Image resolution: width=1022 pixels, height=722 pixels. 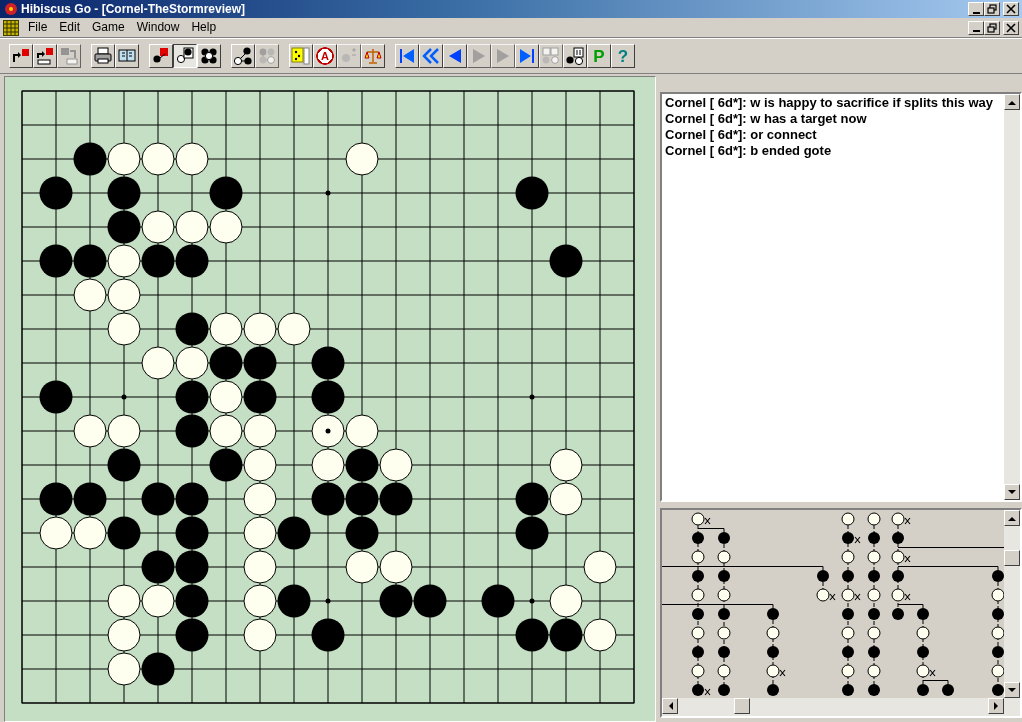 I want to click on variation-tree-drawing, so click(x=833, y=603).